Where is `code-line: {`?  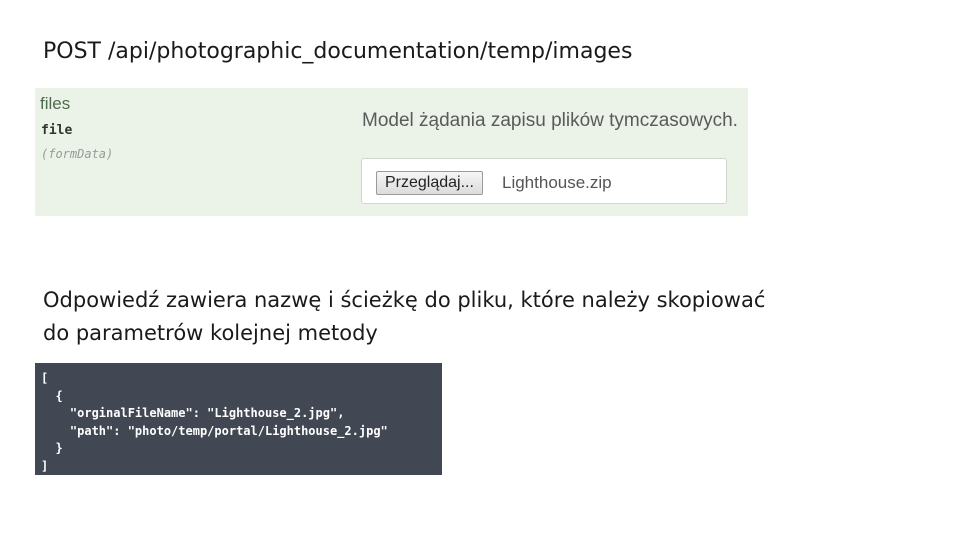 code-line: { is located at coordinates (52, 395).